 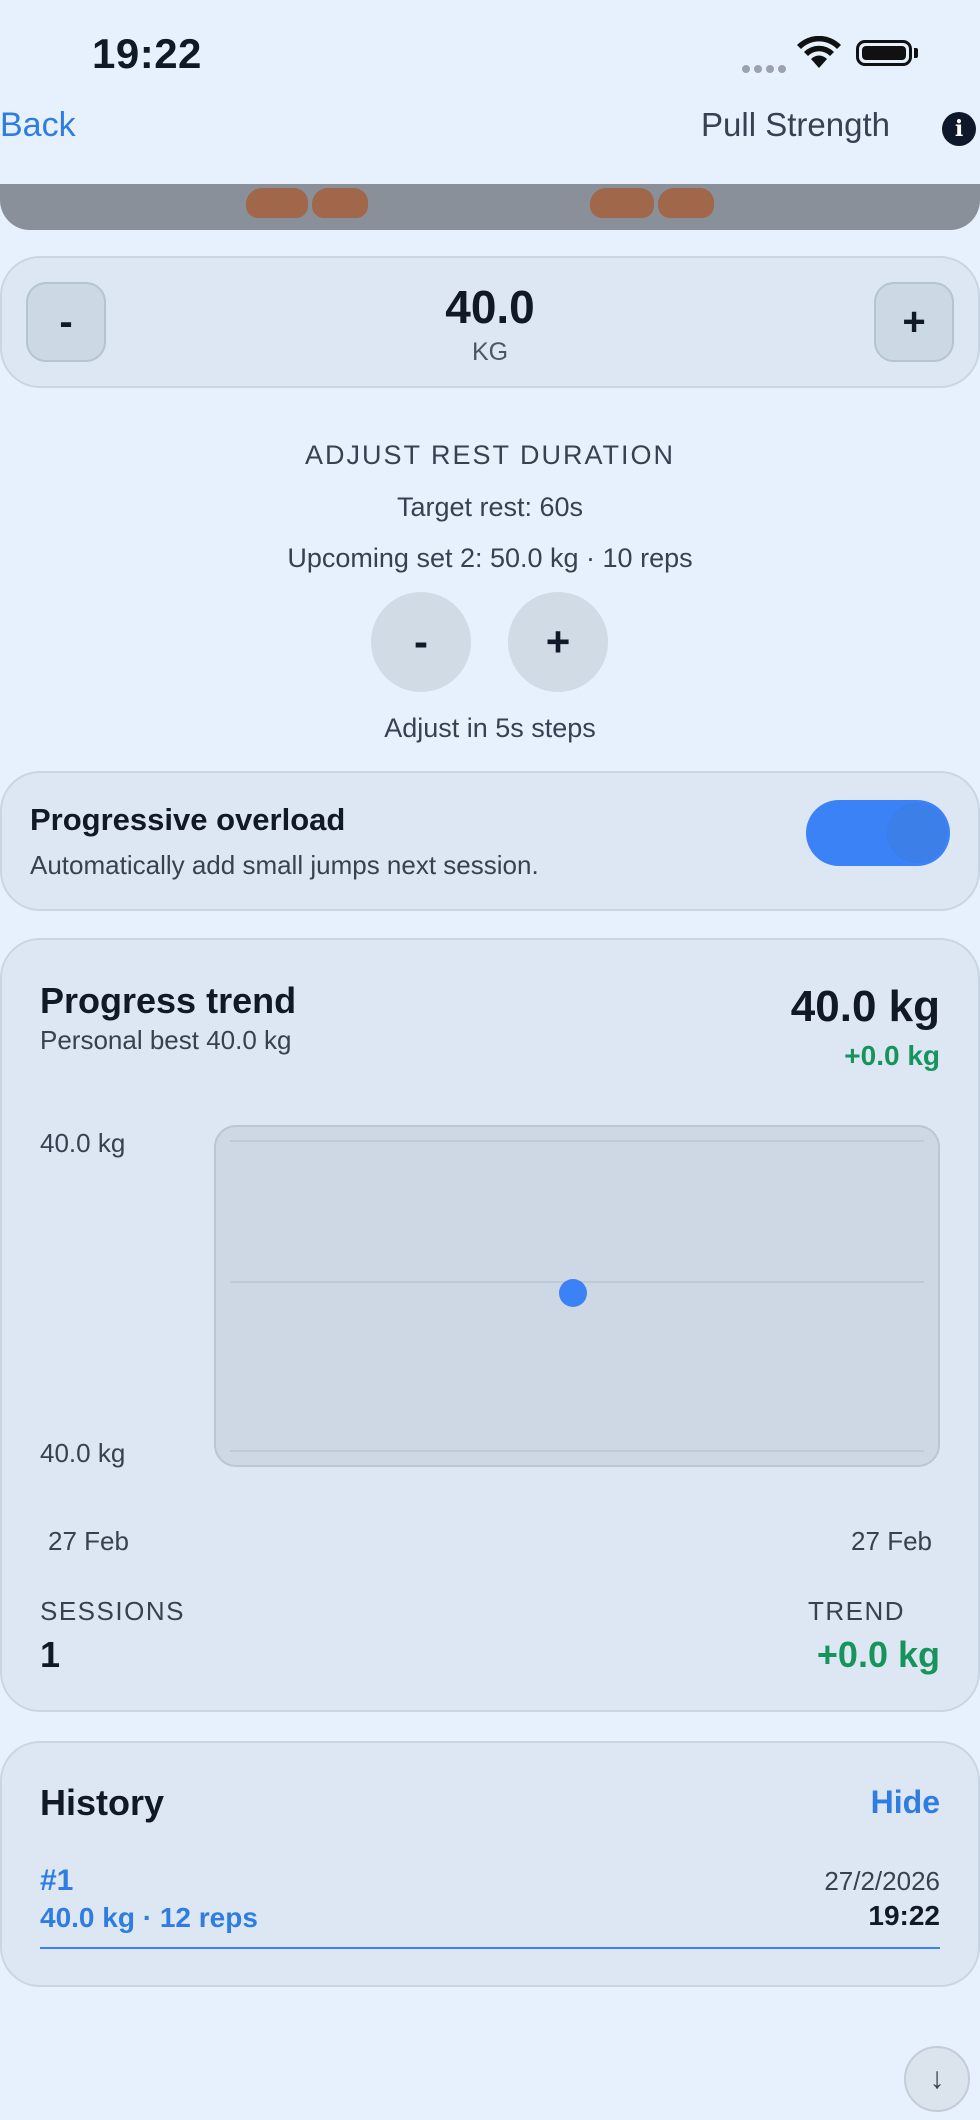 I want to click on rest-heading: ADJUST REST DURATION, so click(x=490, y=455).